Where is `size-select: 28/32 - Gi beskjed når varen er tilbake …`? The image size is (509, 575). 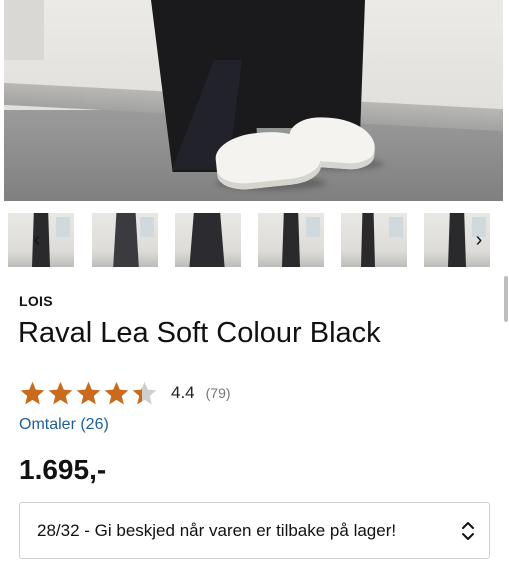 size-select: 28/32 - Gi beskjed når varen er tilbake … is located at coordinates (254, 530).